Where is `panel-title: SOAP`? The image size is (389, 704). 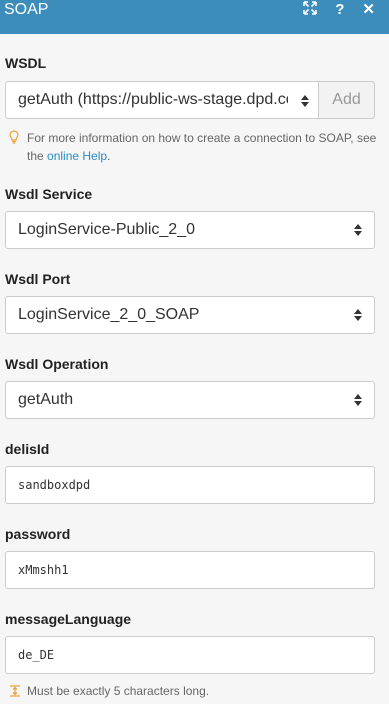 panel-title: SOAP is located at coordinates (26, 9).